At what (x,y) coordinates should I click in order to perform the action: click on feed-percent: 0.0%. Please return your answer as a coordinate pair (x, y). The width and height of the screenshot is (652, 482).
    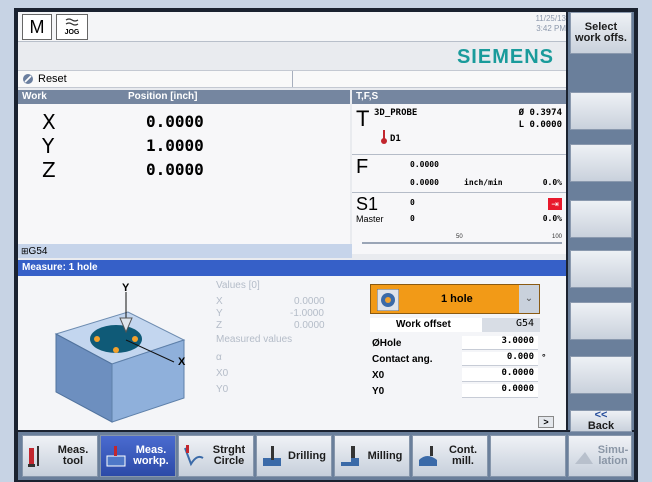
    Looking at the image, I should click on (552, 182).